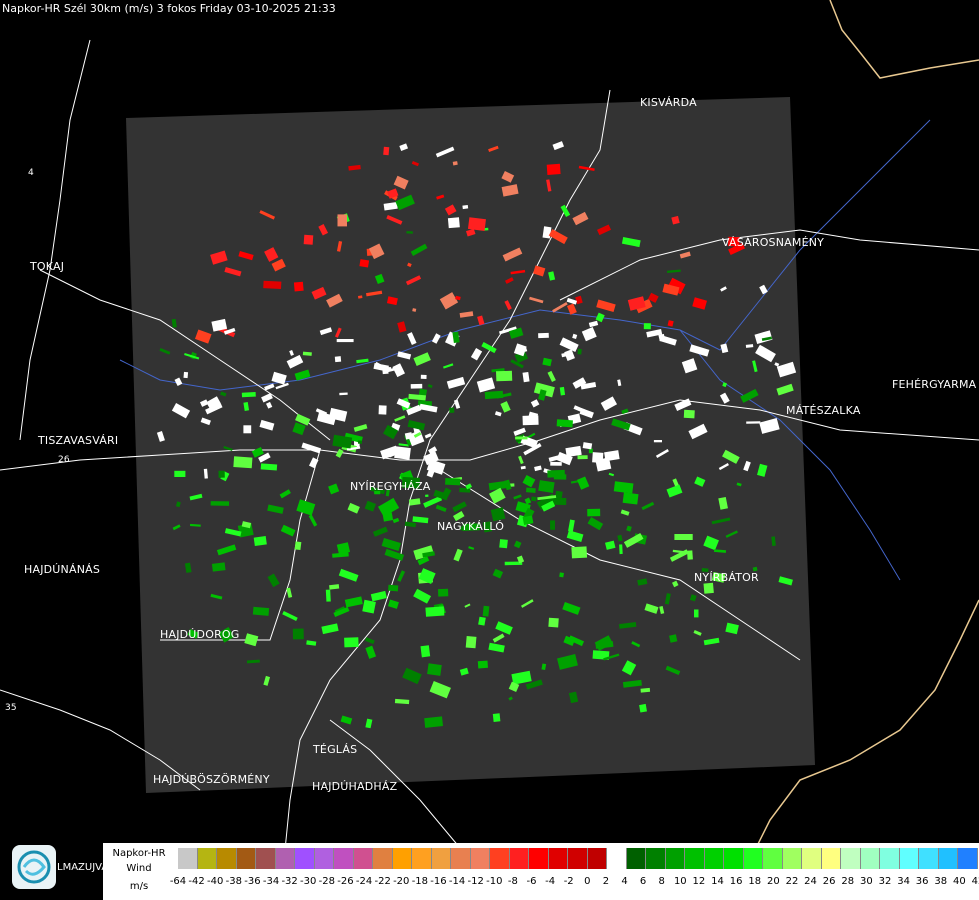  What do you see at coordinates (773, 242) in the screenshot?
I see `city-label-vasarosnameny: VÁSÁROSNAMÉNY` at bounding box center [773, 242].